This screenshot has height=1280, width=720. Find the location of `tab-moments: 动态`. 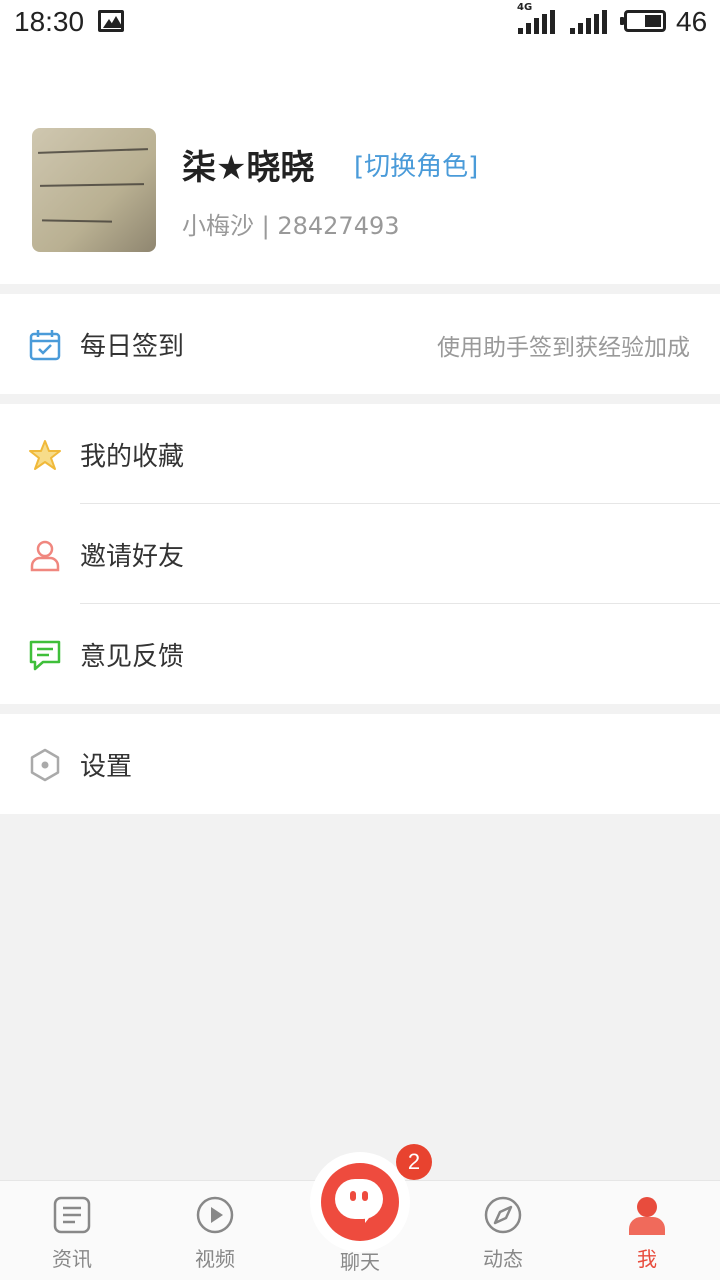

tab-moments: 动态 is located at coordinates (503, 1230).